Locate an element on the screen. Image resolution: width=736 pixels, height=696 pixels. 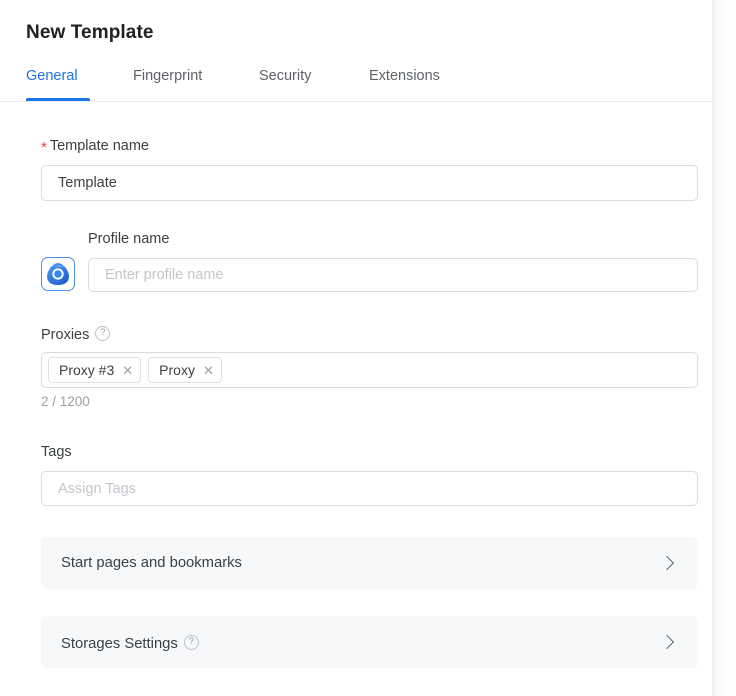
proxy-chip: Proxy ✕ is located at coordinates (185, 370).